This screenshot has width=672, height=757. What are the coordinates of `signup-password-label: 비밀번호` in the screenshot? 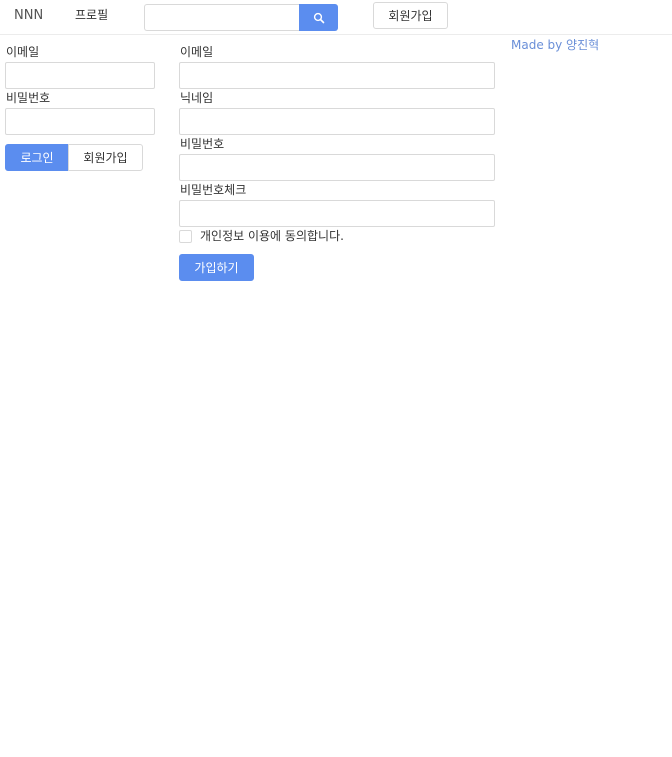 It's located at (202, 144).